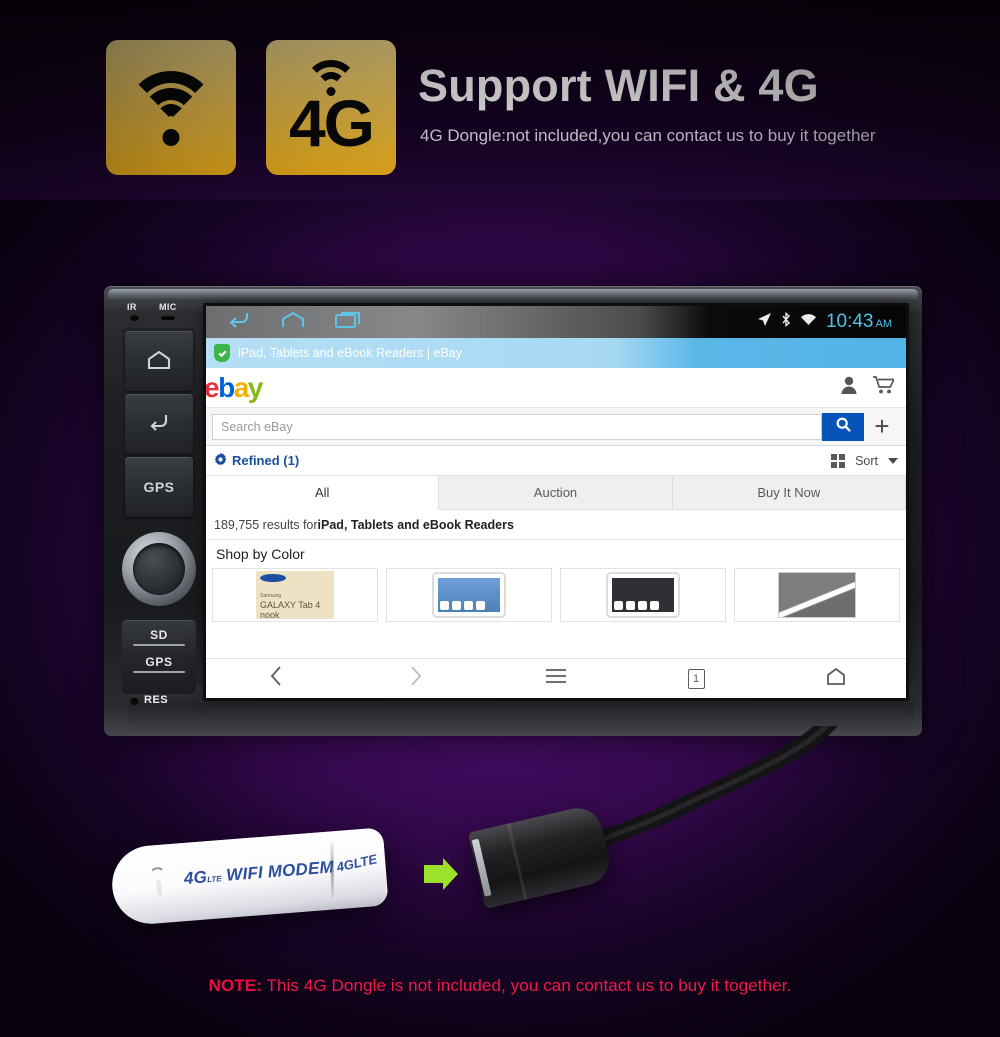  Describe the element at coordinates (556, 388) in the screenshot. I see `ebay-header: ebay` at that location.